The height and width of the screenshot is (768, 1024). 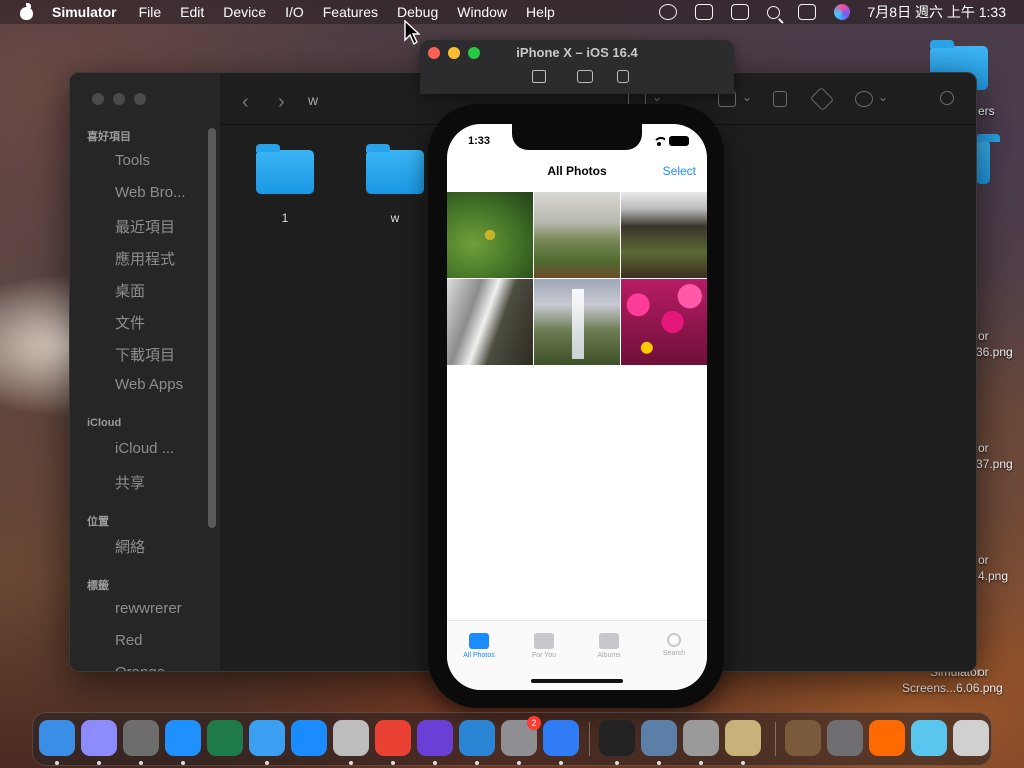 What do you see at coordinates (150, 12) in the screenshot?
I see `menu-file: File` at bounding box center [150, 12].